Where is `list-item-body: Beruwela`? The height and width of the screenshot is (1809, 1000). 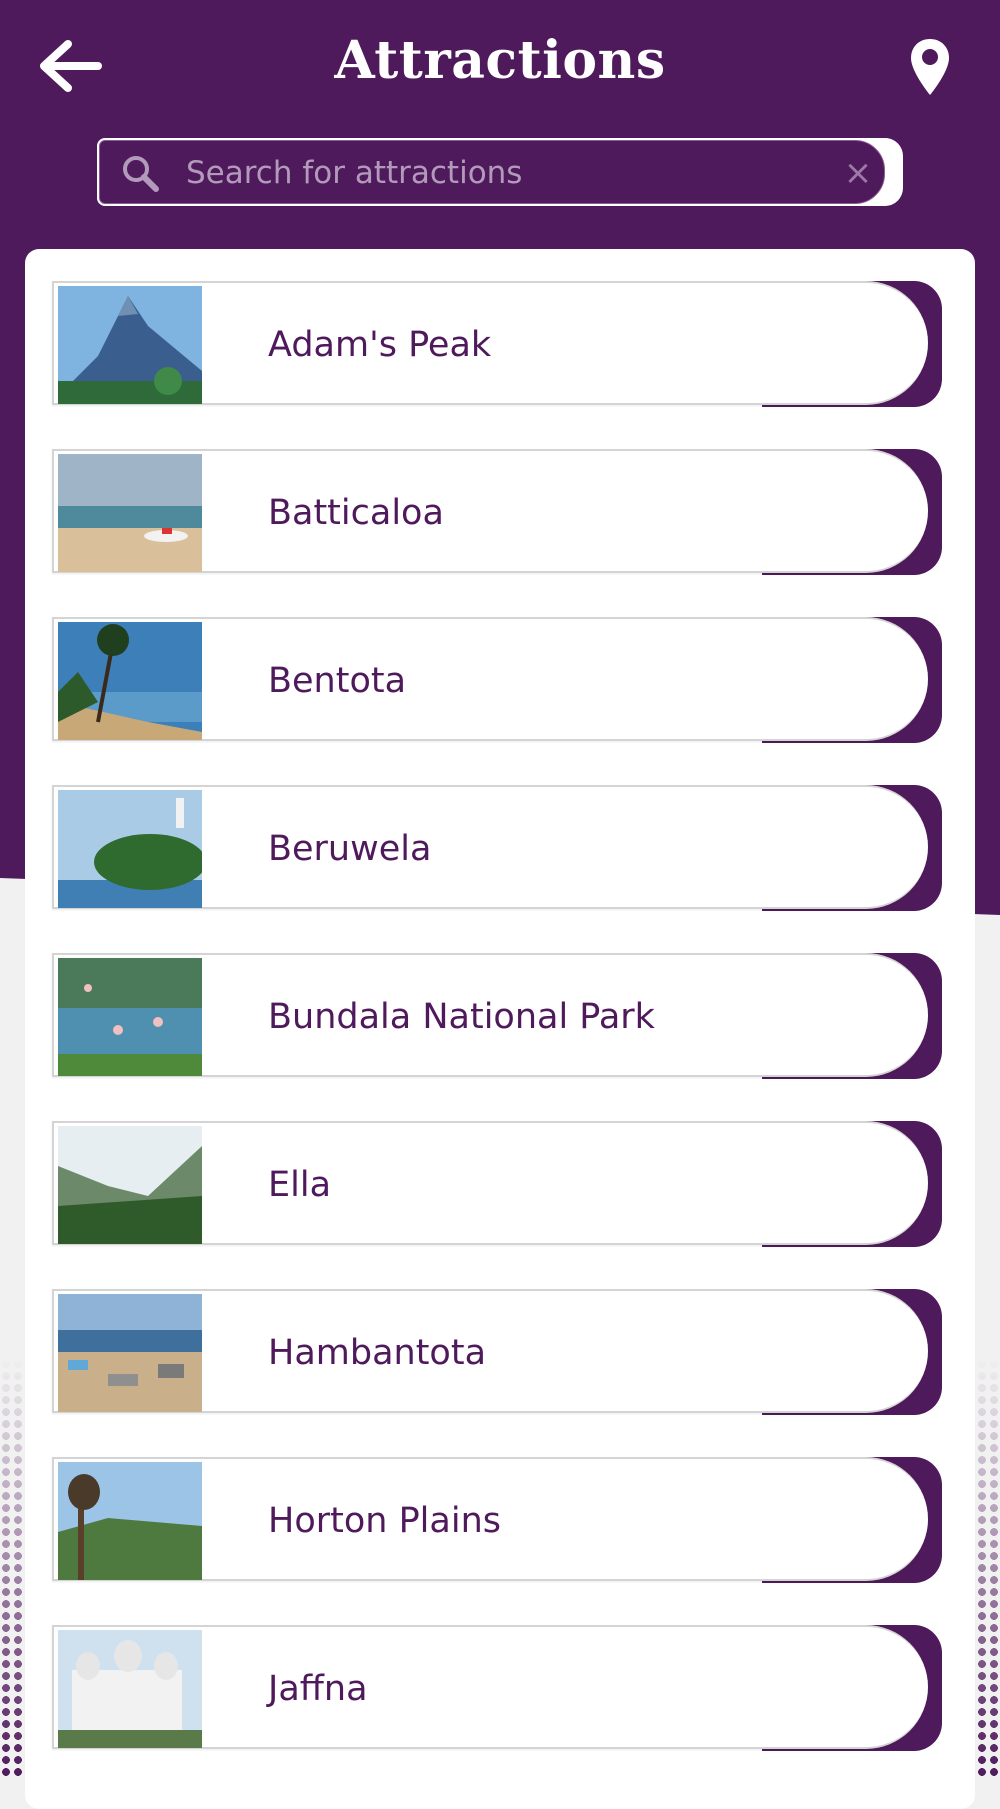 list-item-body: Beruwela is located at coordinates (490, 847).